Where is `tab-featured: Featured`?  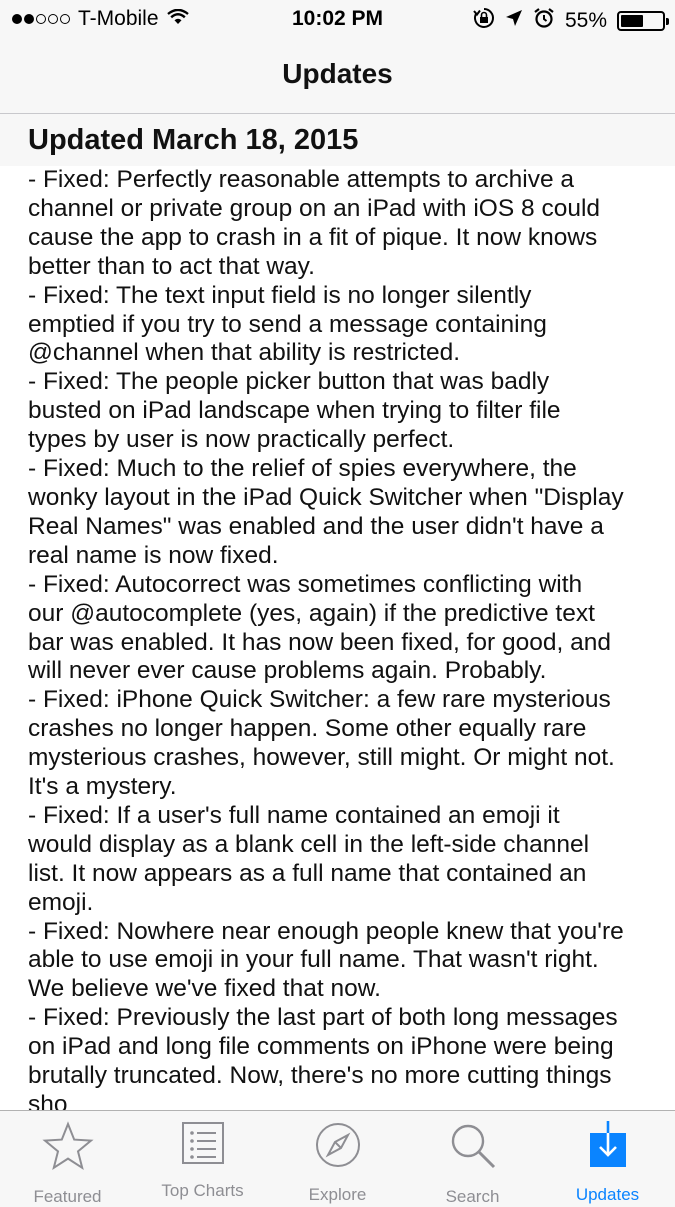 tab-featured: Featured is located at coordinates (67, 1158).